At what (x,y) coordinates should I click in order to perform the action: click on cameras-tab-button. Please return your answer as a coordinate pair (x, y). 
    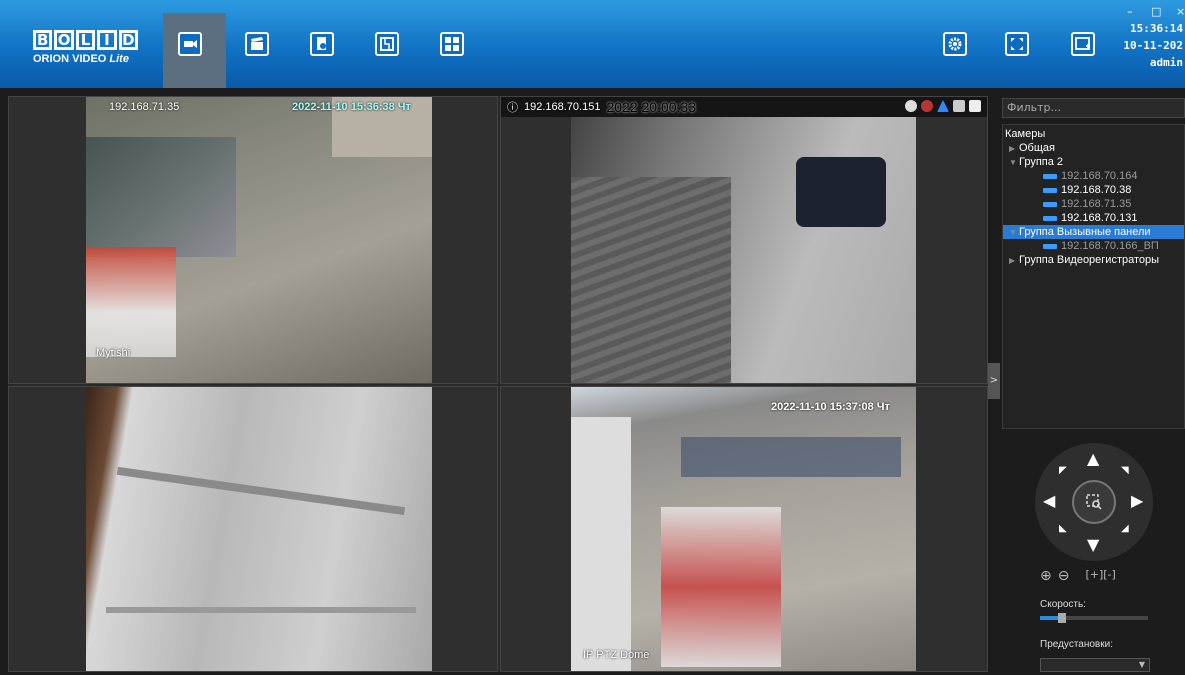
    Looking at the image, I should click on (190, 44).